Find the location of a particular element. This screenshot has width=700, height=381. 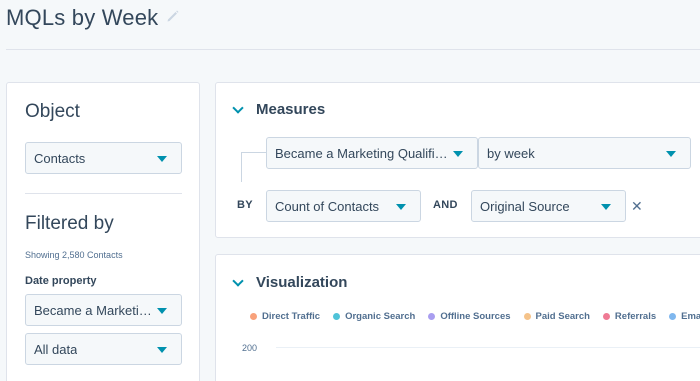

legend-item: Email is located at coordinates (684, 316).